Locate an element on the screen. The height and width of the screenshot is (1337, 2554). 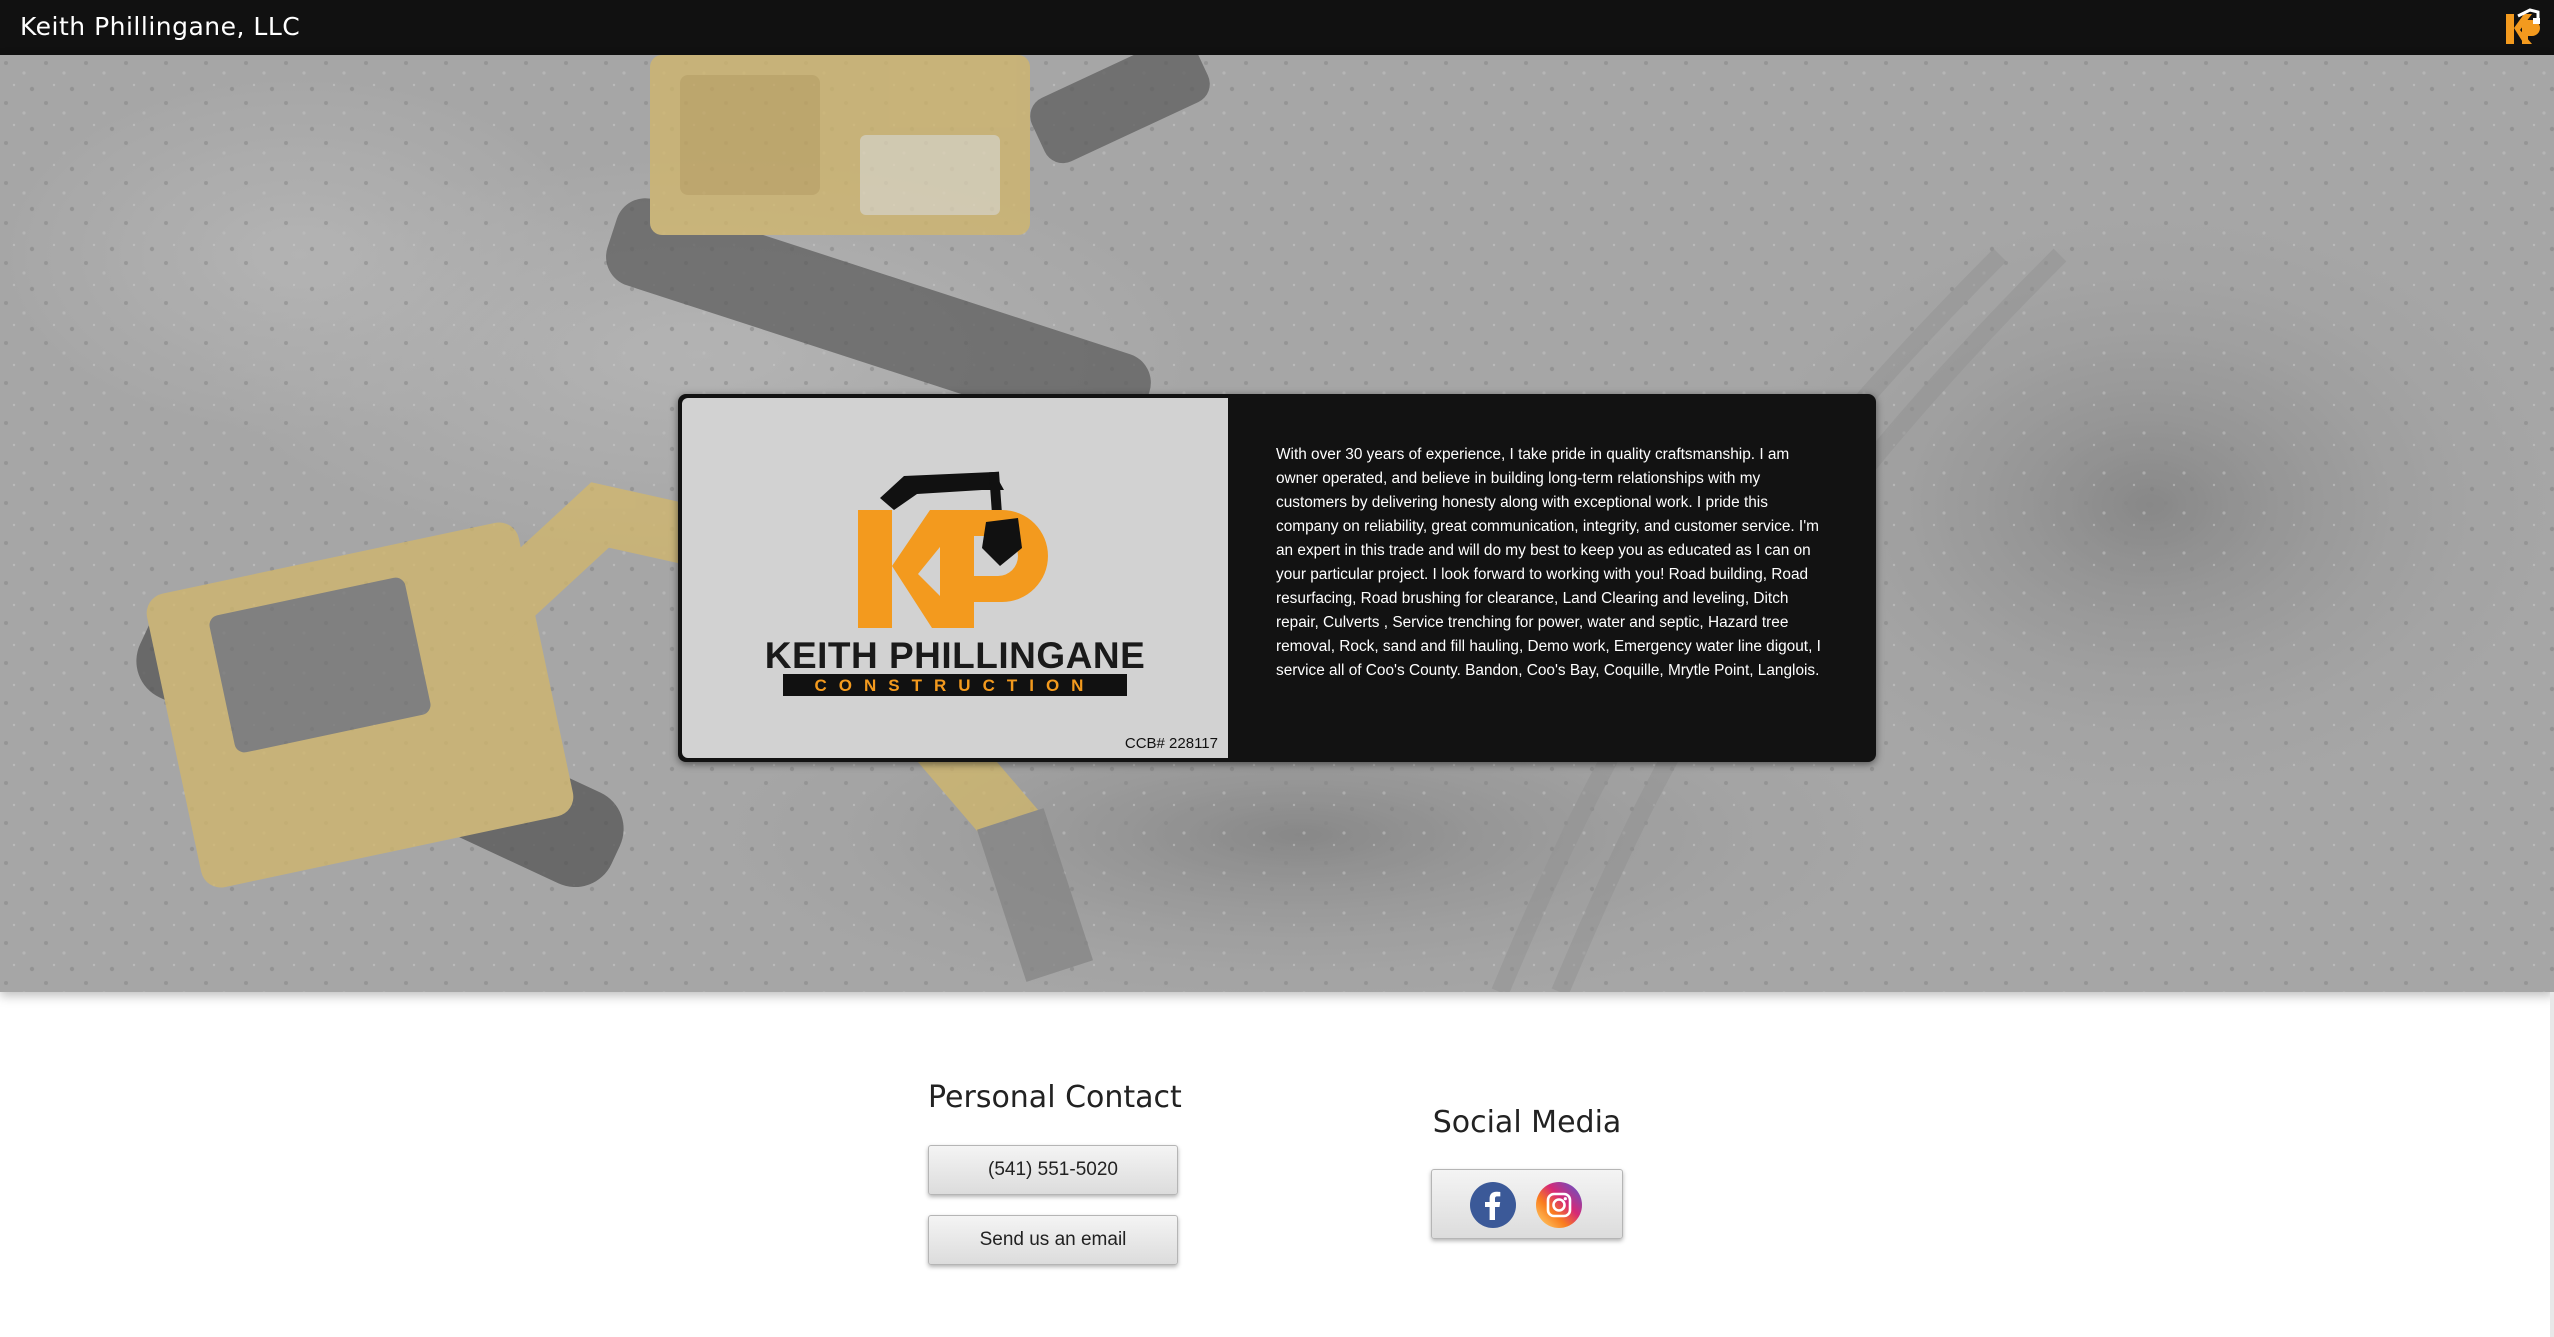
ccb-number: CCB# 228117 is located at coordinates (1171, 743).